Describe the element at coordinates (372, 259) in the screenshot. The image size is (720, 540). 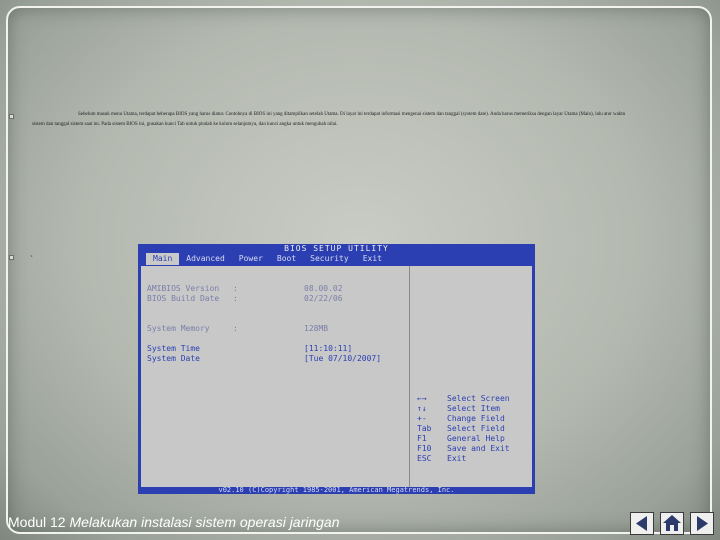
I see `bios-menu-exit: Exit` at that location.